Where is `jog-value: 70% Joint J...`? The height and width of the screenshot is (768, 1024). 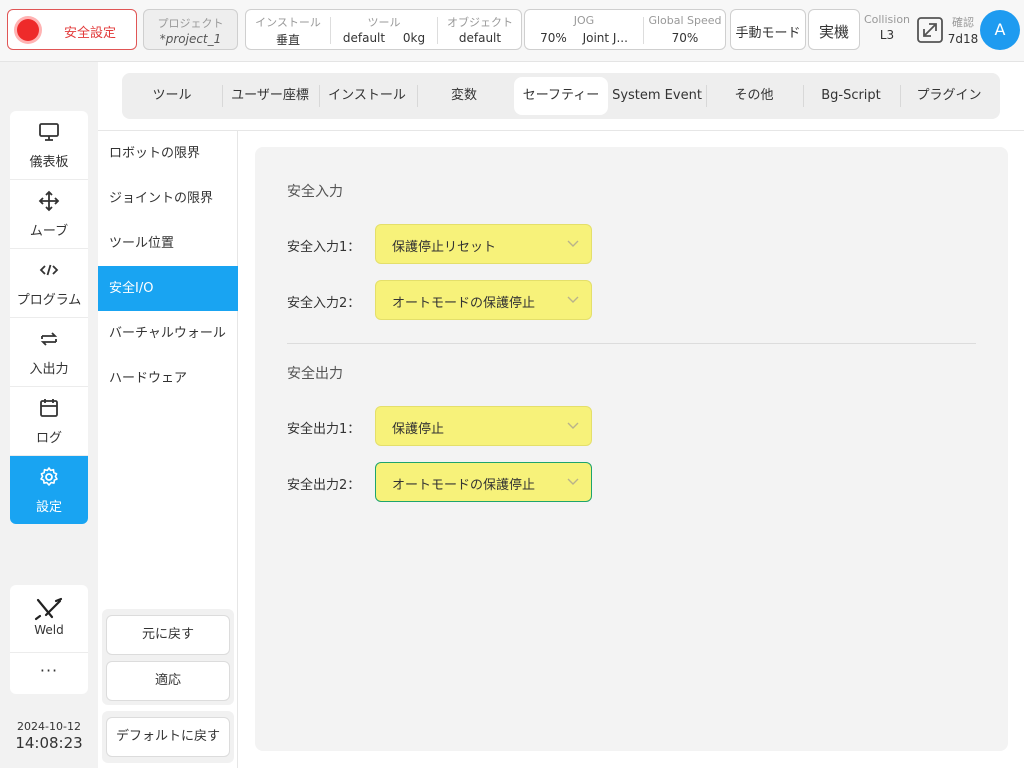
jog-value: 70% Joint J... is located at coordinates (584, 38).